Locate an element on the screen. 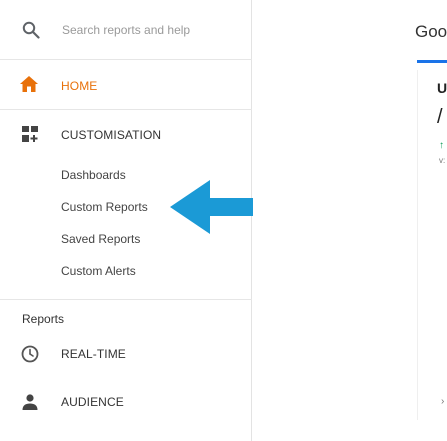  main-tab-indicator is located at coordinates (432, 61).